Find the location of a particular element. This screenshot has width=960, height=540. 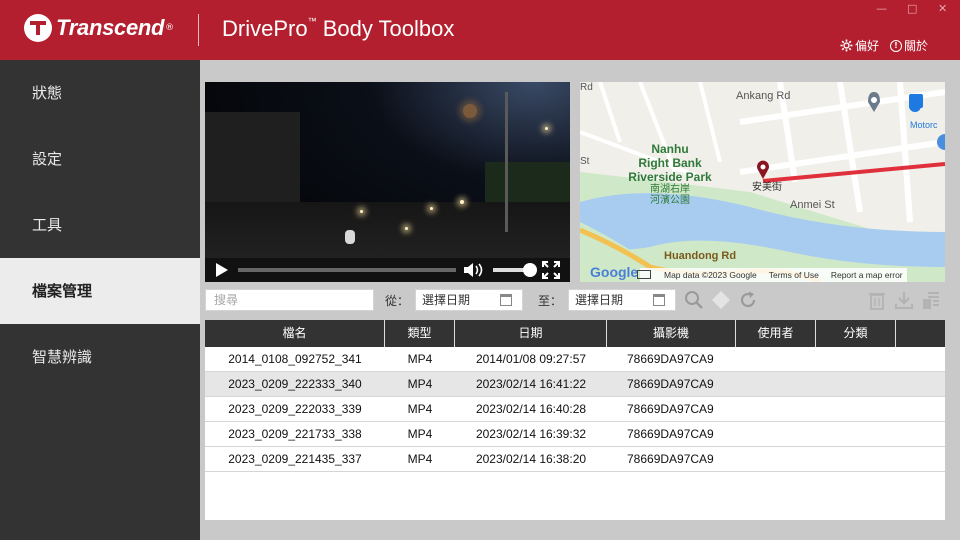

gear-icon is located at coordinates (846, 45).